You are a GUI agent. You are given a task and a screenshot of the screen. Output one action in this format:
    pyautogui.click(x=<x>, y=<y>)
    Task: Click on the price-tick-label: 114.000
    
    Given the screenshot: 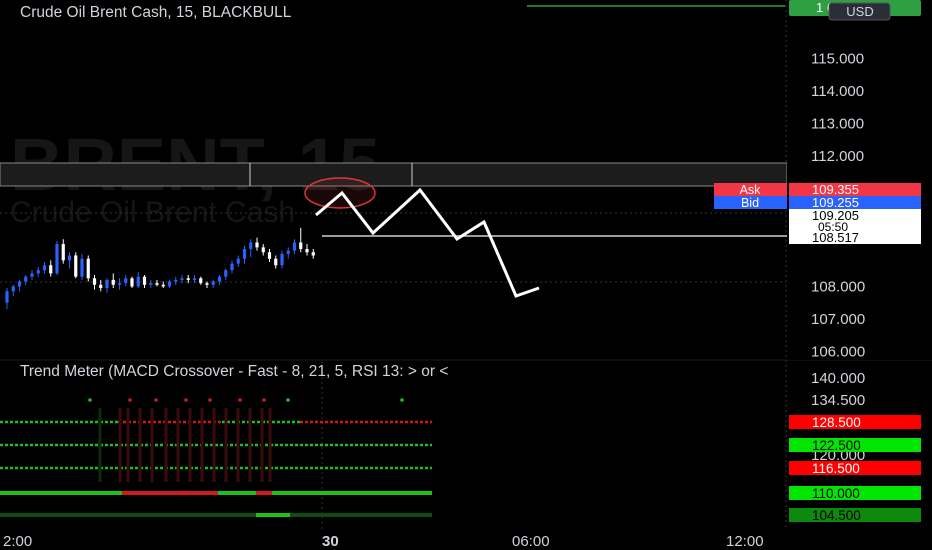 What is the action you would take?
    pyautogui.click(x=837, y=91)
    